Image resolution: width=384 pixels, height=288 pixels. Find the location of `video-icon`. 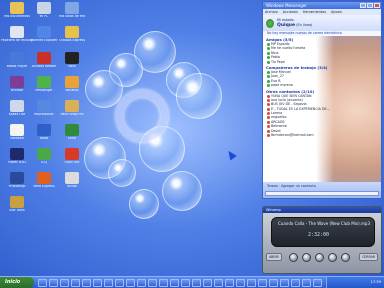

video-icon is located at coordinates (72, 178).